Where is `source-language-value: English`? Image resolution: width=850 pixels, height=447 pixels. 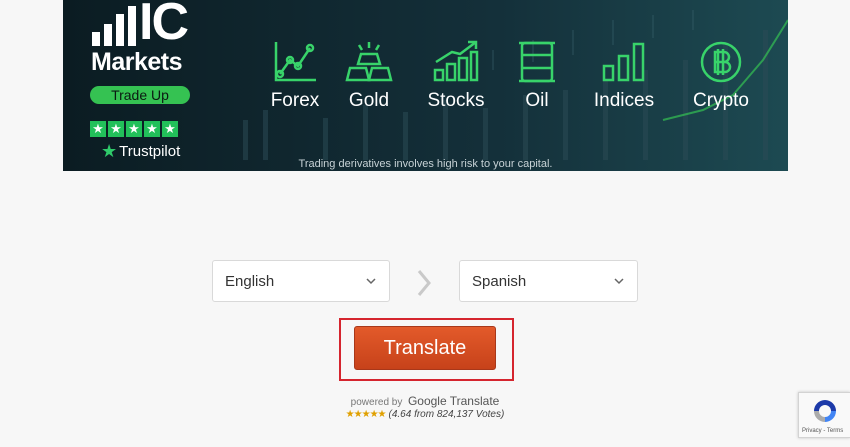 source-language-value: English is located at coordinates (250, 281).